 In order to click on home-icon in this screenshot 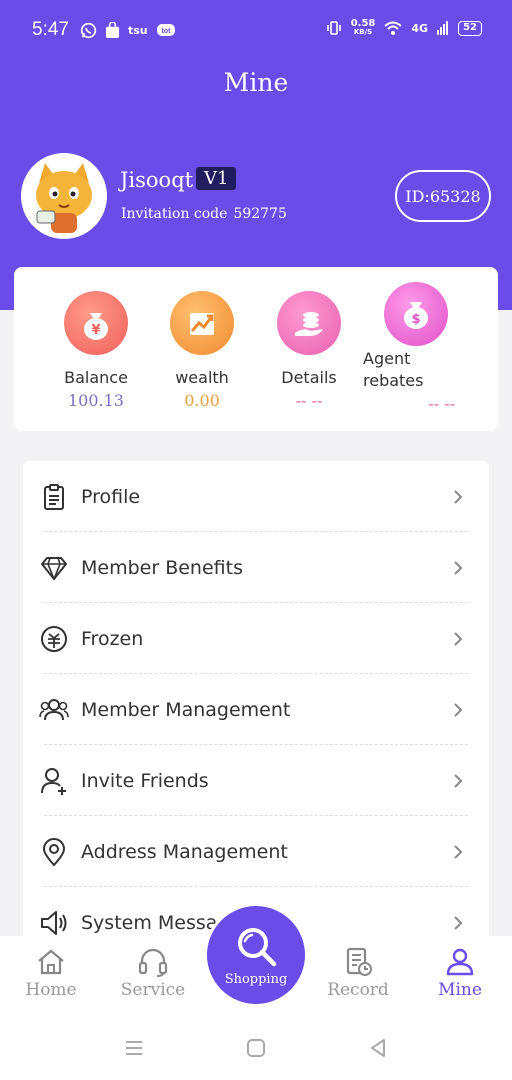, I will do `click(51, 962)`.